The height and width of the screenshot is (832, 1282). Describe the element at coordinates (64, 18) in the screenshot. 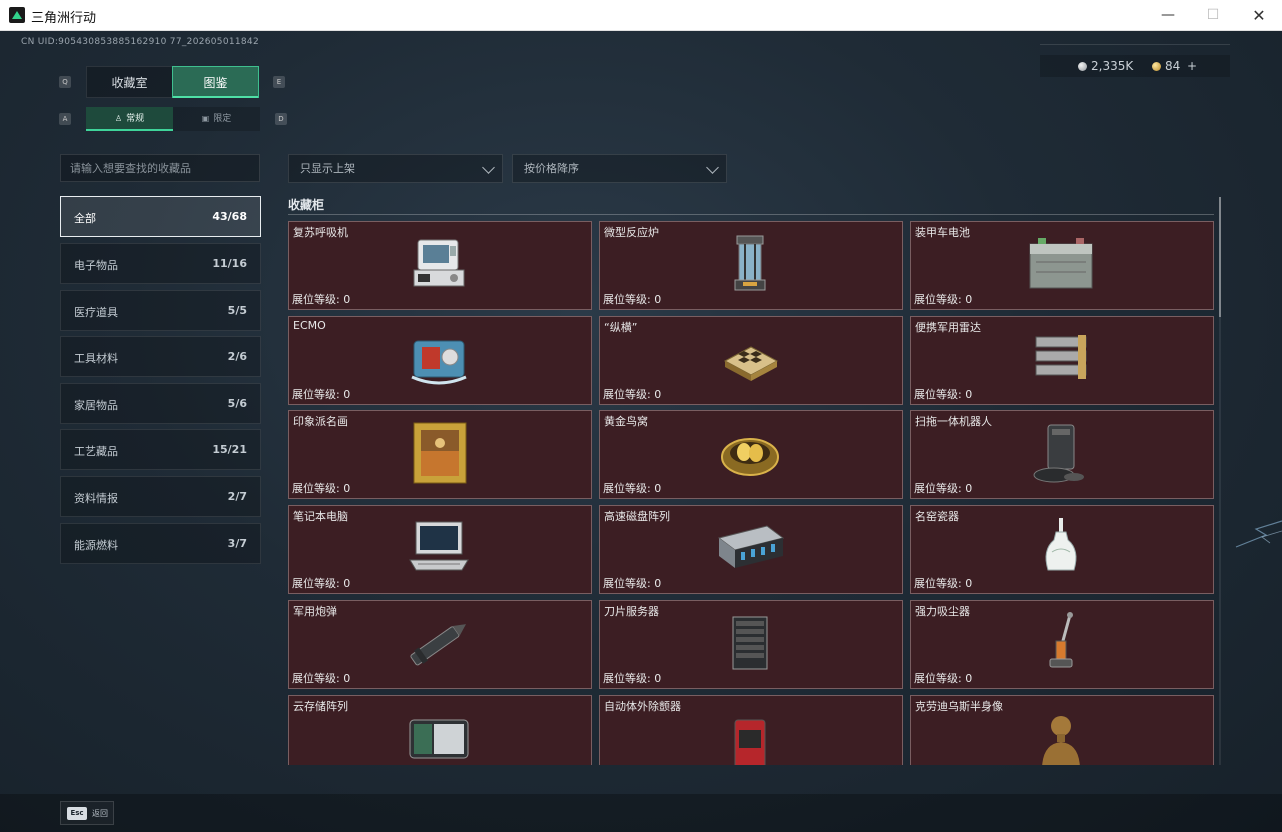

I see `window-title: 三角洲行动` at that location.